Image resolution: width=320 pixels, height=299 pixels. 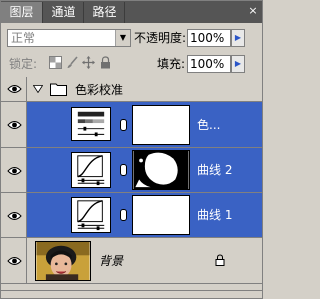 What do you see at coordinates (122, 38) in the screenshot?
I see `chevron-down-icon: ▼` at bounding box center [122, 38].